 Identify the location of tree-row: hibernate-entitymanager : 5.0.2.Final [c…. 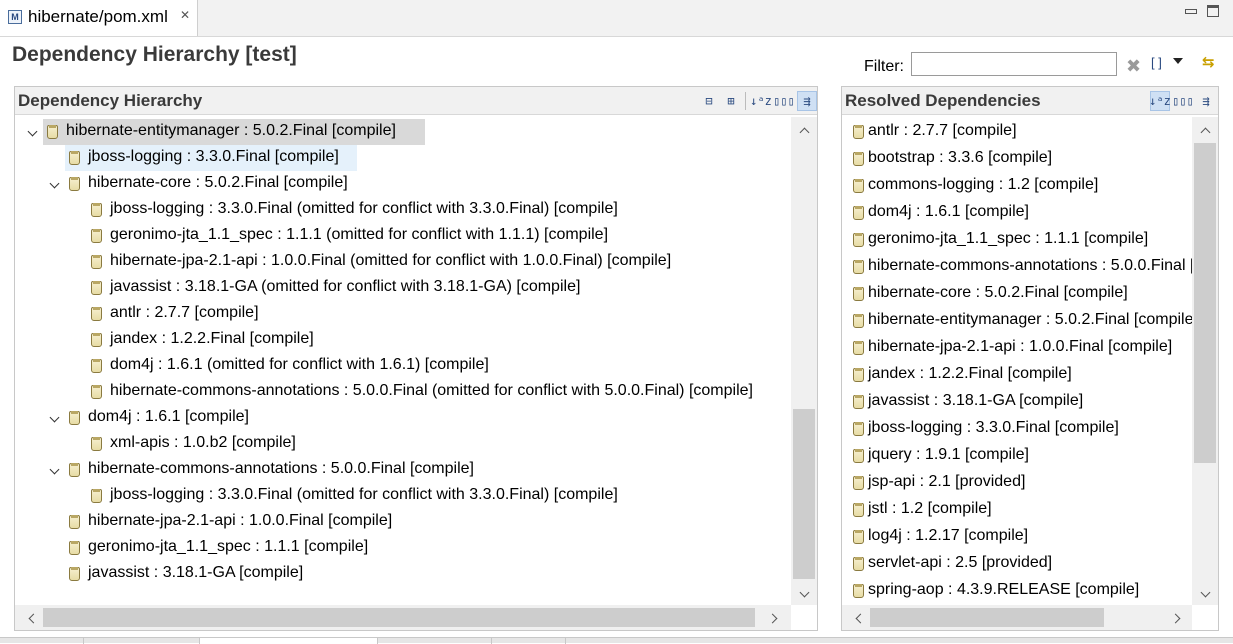
(234, 132).